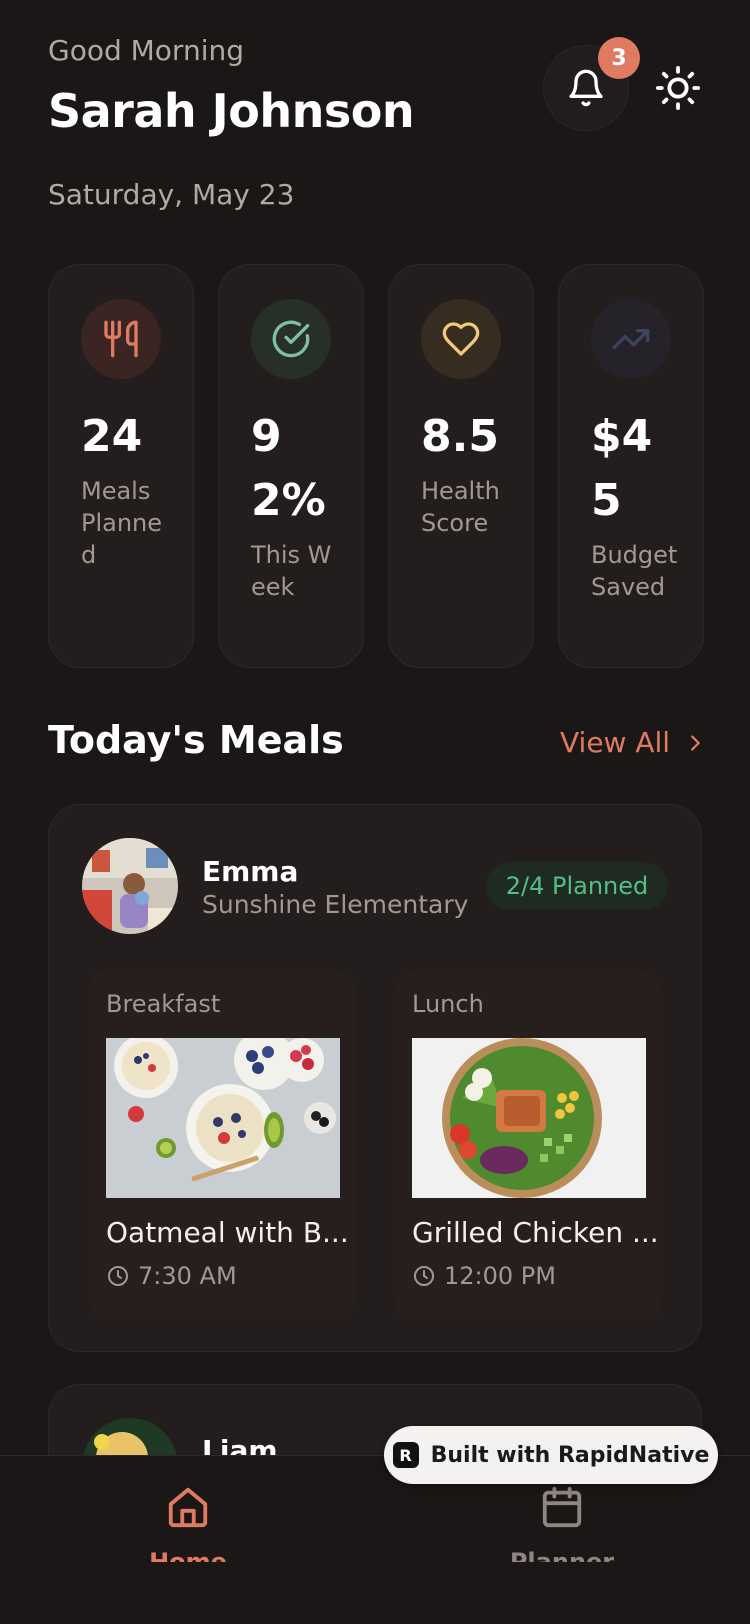 The height and width of the screenshot is (1624, 750). Describe the element at coordinates (586, 88) in the screenshot. I see `bell-icon` at that location.